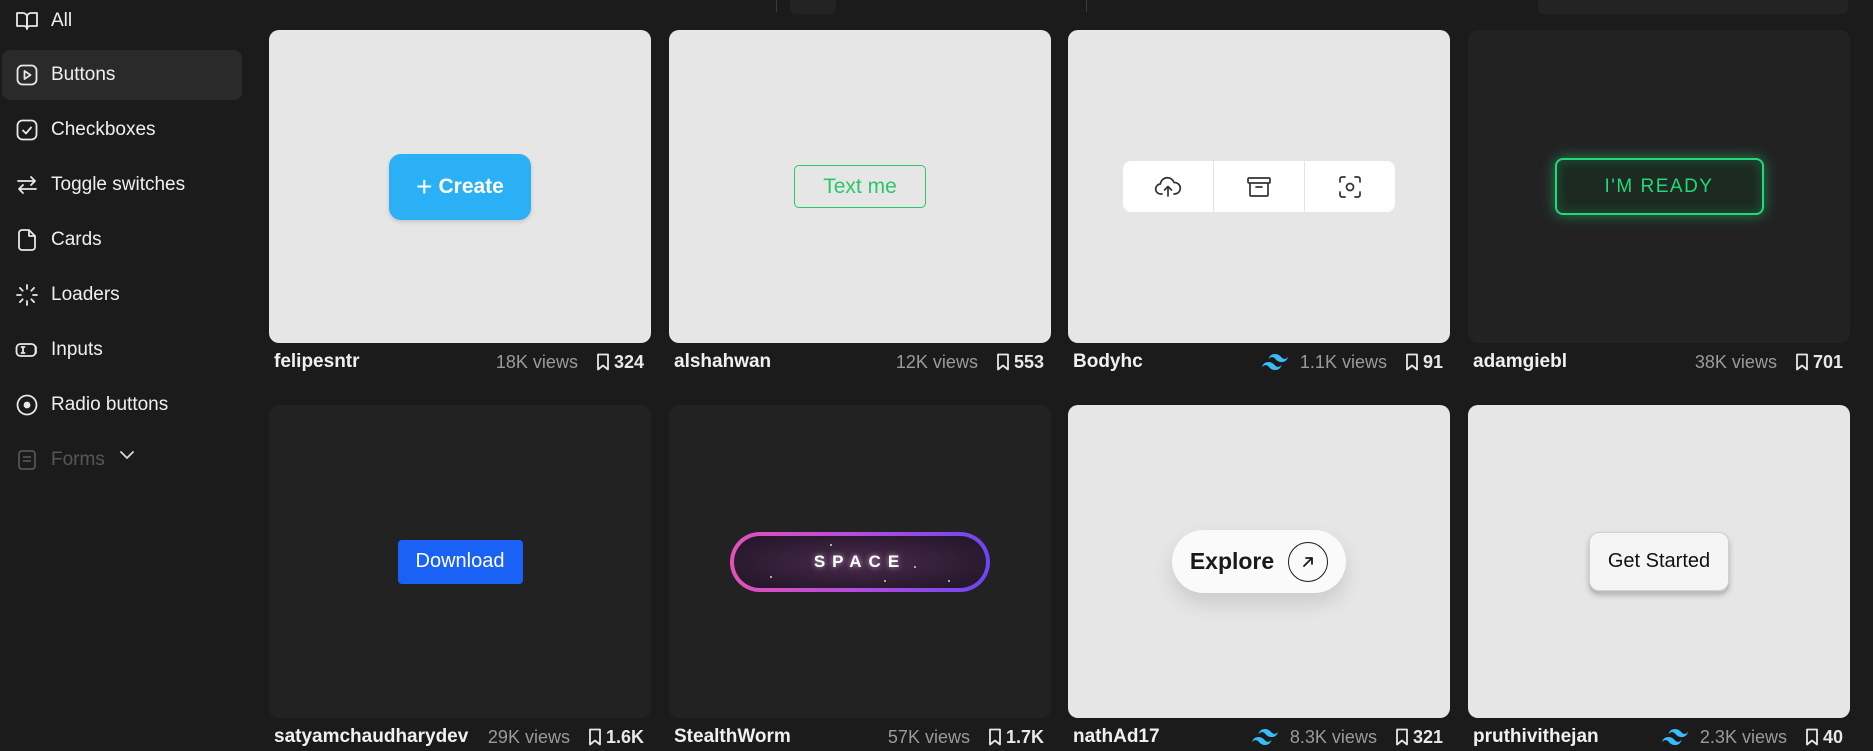 Image resolution: width=1873 pixels, height=751 pixels. I want to click on card-meta: nathAd17 8.3K views 321, so click(1259, 737).